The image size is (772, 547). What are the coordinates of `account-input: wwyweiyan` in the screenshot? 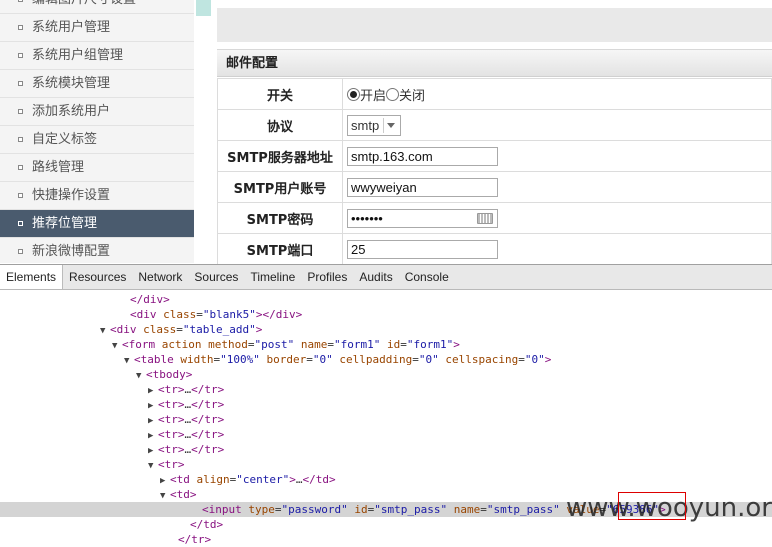 It's located at (422, 187).